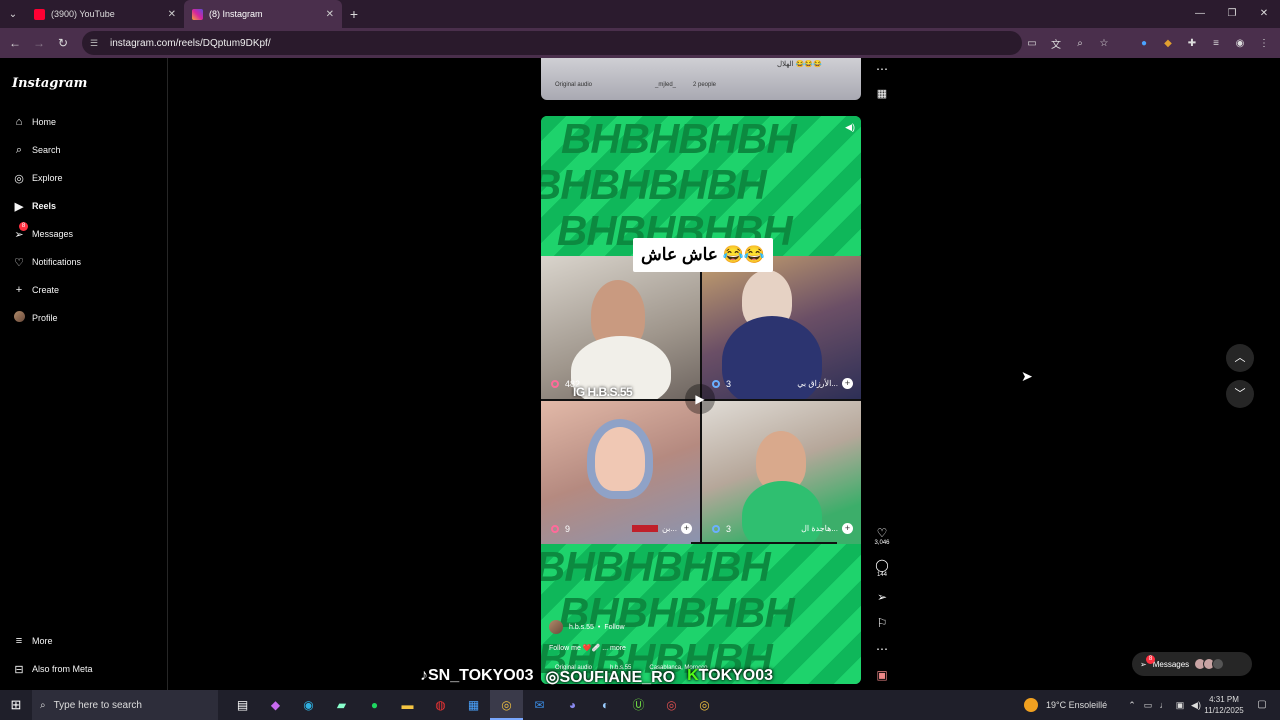 This screenshot has width=1280, height=720. What do you see at coordinates (1264, 43) in the screenshot?
I see `browser-menu-icon: ⋮` at bounding box center [1264, 43].